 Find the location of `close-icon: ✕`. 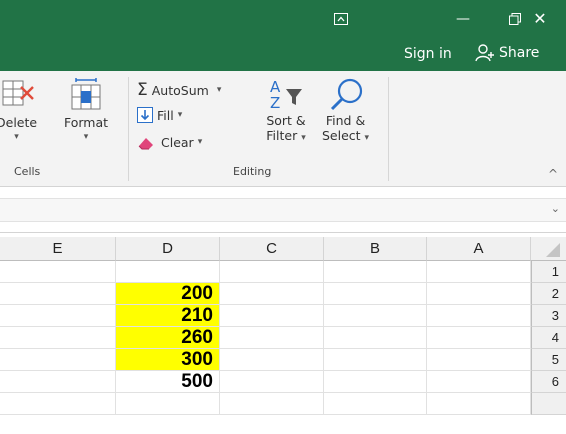

close-icon: ✕ is located at coordinates (540, 18).